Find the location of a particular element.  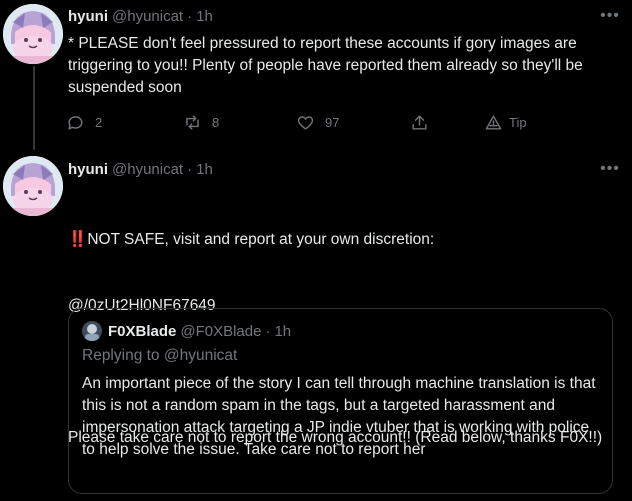

reply-count: 2 is located at coordinates (99, 122).